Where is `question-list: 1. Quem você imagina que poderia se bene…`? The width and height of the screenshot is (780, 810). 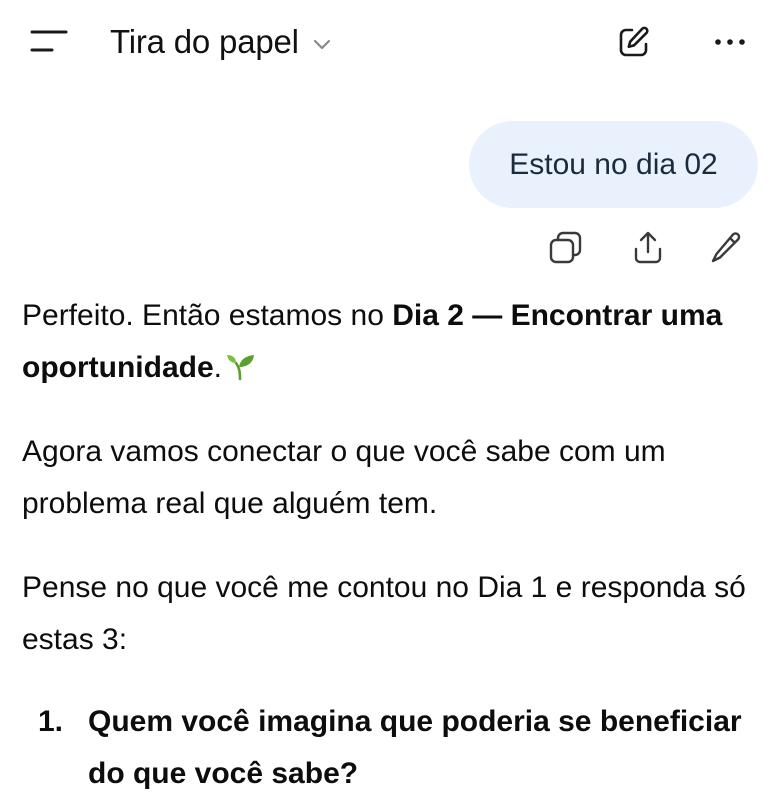
question-list: 1. Quem você imagina que poderia se bene… is located at coordinates (392, 748).